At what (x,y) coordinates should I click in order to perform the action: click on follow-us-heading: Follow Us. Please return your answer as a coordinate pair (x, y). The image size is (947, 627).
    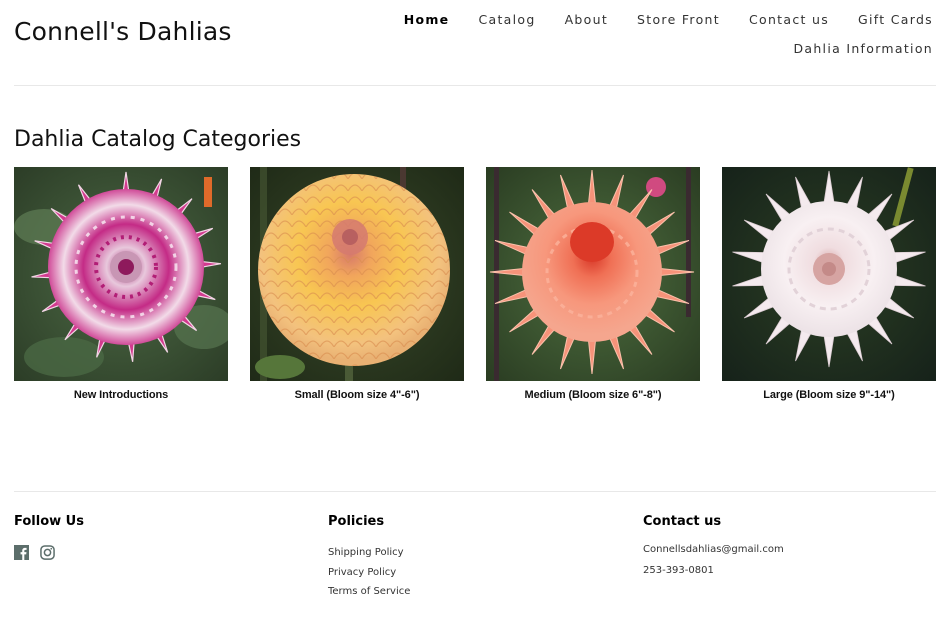
    Looking at the image, I should click on (49, 521).